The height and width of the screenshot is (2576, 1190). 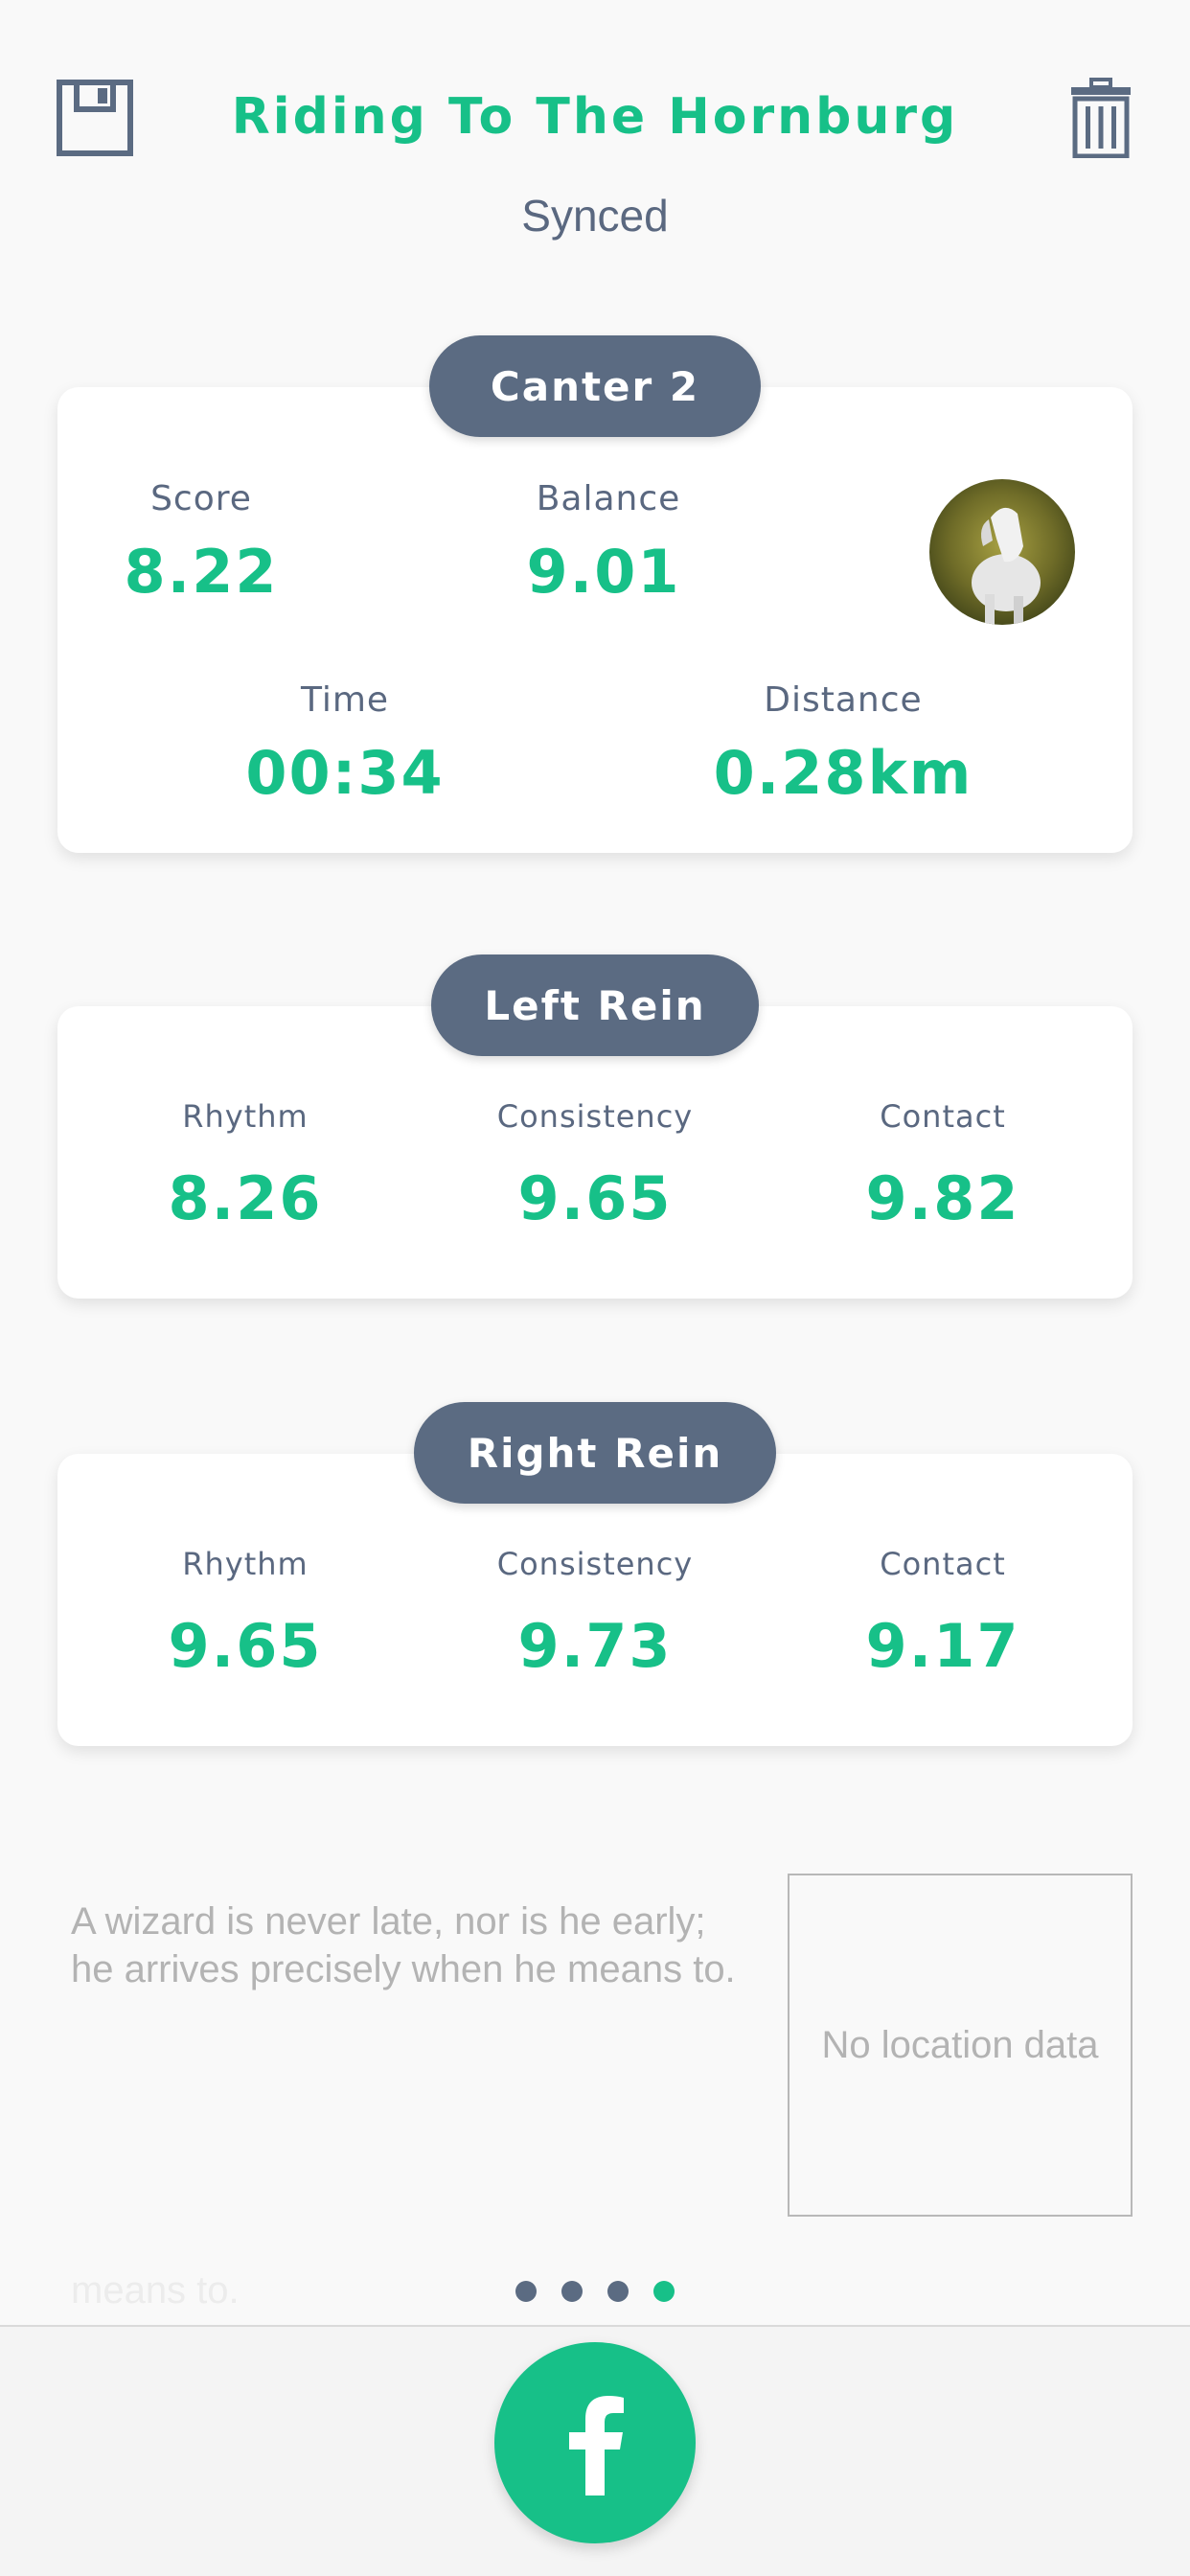 What do you see at coordinates (943, 1116) in the screenshot?
I see `left-contact-label: Contact` at bounding box center [943, 1116].